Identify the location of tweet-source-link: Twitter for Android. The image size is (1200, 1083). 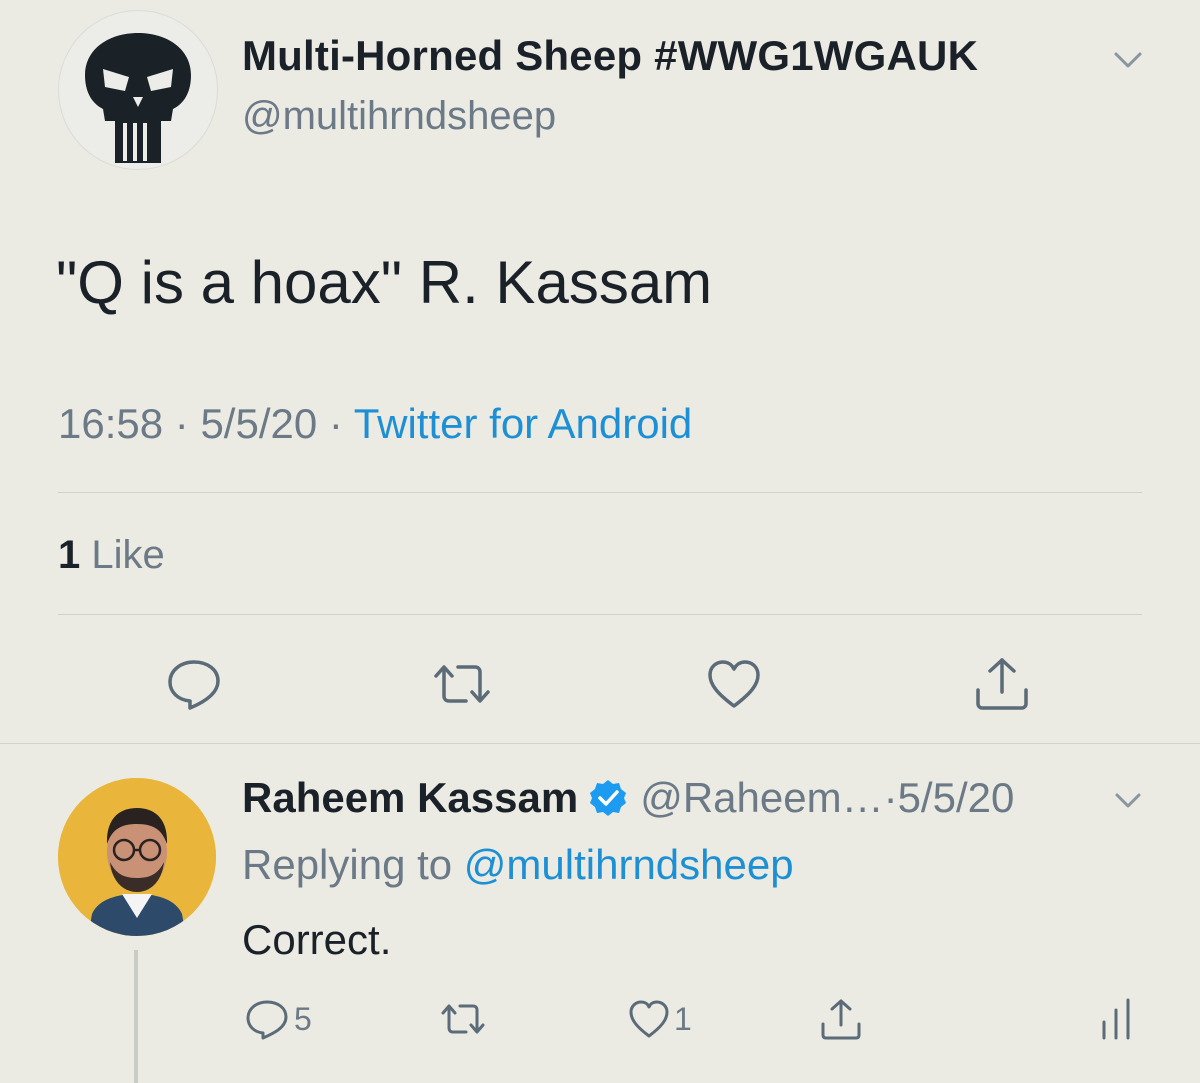
(523, 423).